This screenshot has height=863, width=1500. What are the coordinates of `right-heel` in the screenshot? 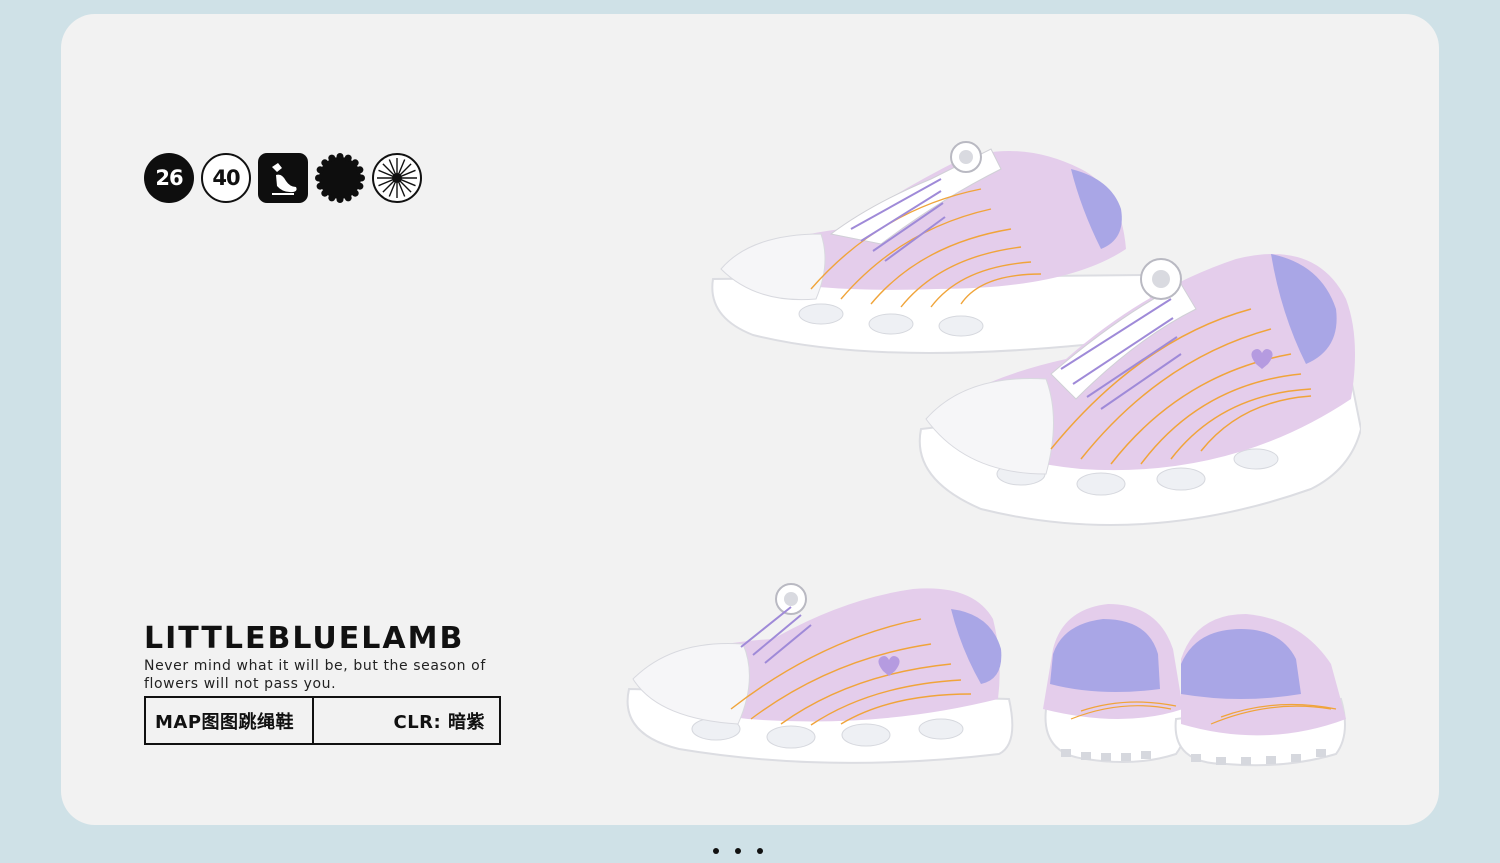 It's located at (1260, 690).